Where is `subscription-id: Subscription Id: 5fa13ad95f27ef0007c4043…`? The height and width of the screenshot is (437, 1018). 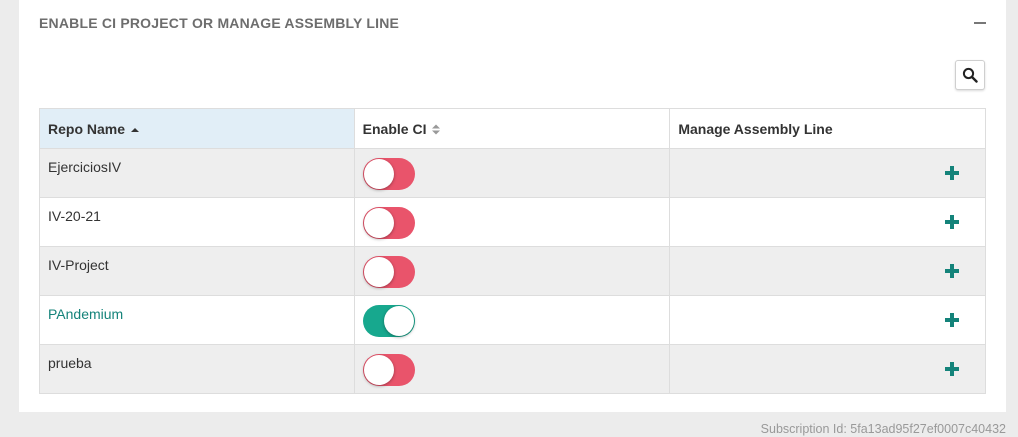 subscription-id: Subscription Id: 5fa13ad95f27ef0007c4043… is located at coordinates (883, 429).